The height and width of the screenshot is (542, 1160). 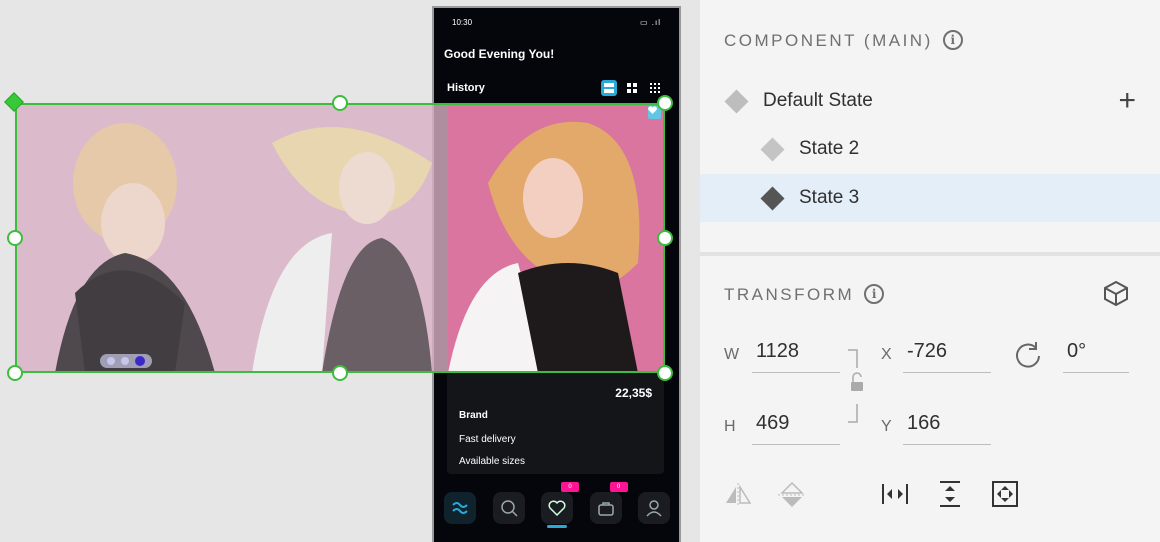 What do you see at coordinates (738, 495) in the screenshot?
I see `flip-horizontal-icon` at bounding box center [738, 495].